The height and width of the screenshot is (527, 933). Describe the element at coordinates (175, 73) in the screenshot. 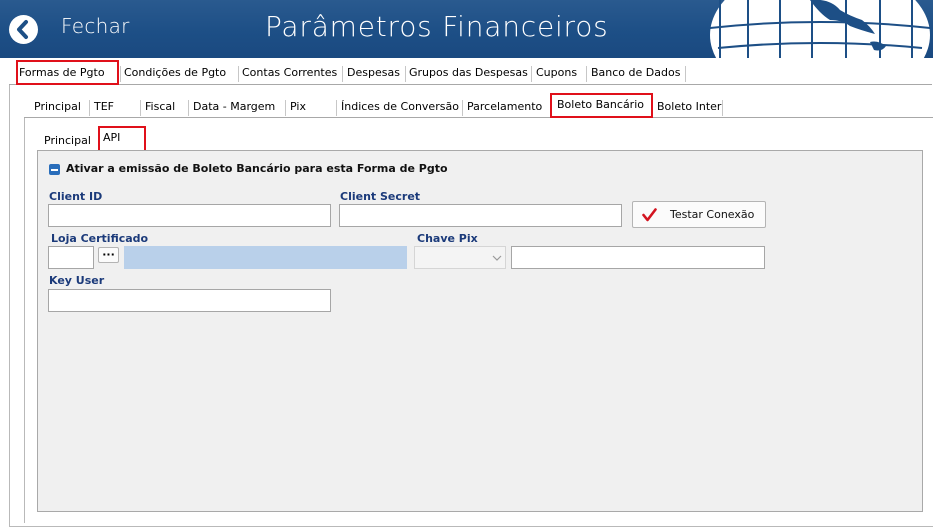

I see `tab-condicoes-de-pgto: Condições de Pgto` at that location.